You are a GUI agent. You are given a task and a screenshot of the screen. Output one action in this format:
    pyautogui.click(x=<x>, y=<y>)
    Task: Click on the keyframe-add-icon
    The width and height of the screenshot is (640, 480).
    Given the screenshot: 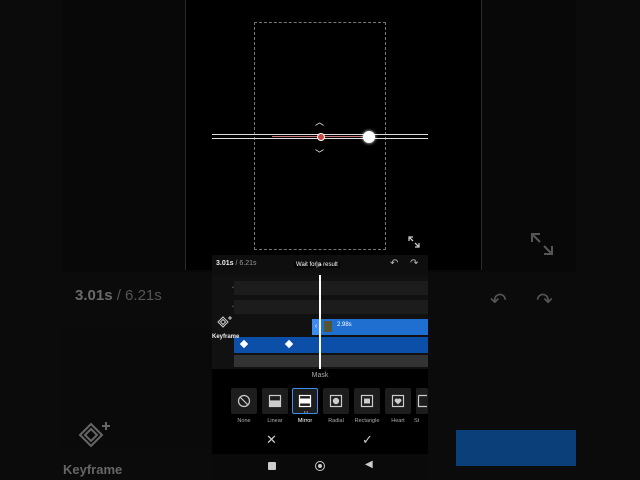 What is the action you would take?
    pyautogui.click(x=225, y=323)
    